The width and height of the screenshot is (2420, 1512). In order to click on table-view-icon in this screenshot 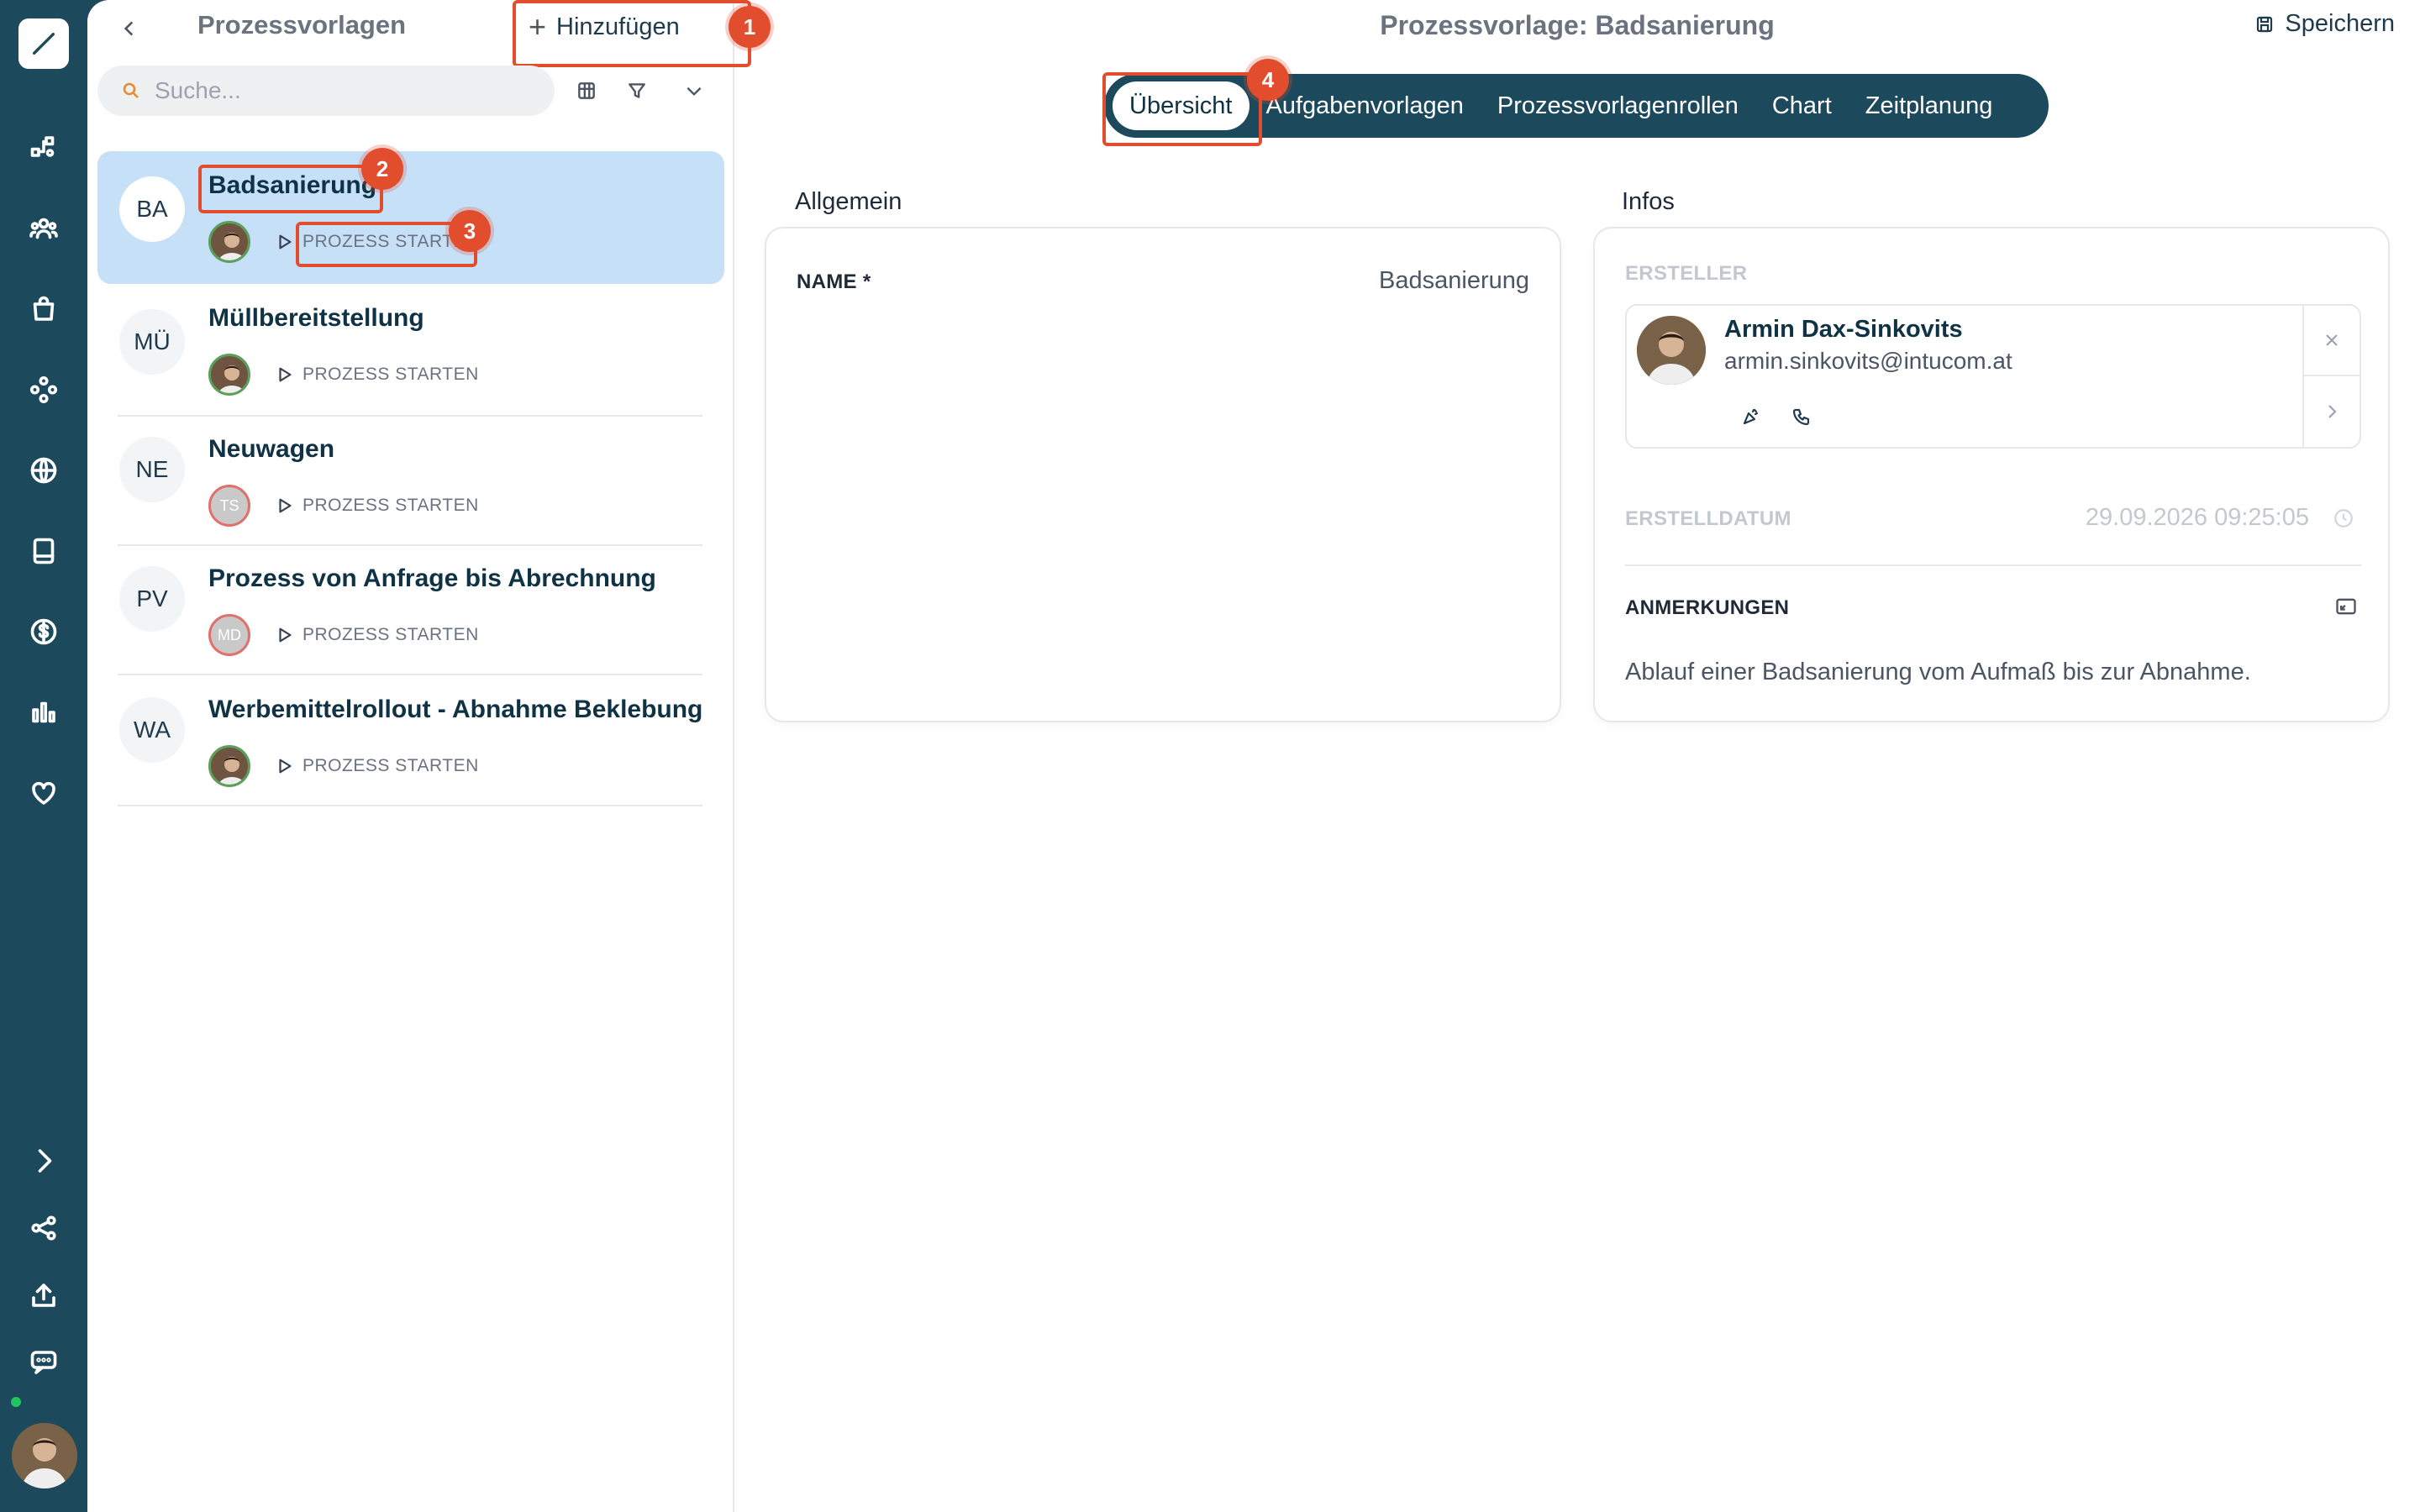, I will do `click(586, 91)`.